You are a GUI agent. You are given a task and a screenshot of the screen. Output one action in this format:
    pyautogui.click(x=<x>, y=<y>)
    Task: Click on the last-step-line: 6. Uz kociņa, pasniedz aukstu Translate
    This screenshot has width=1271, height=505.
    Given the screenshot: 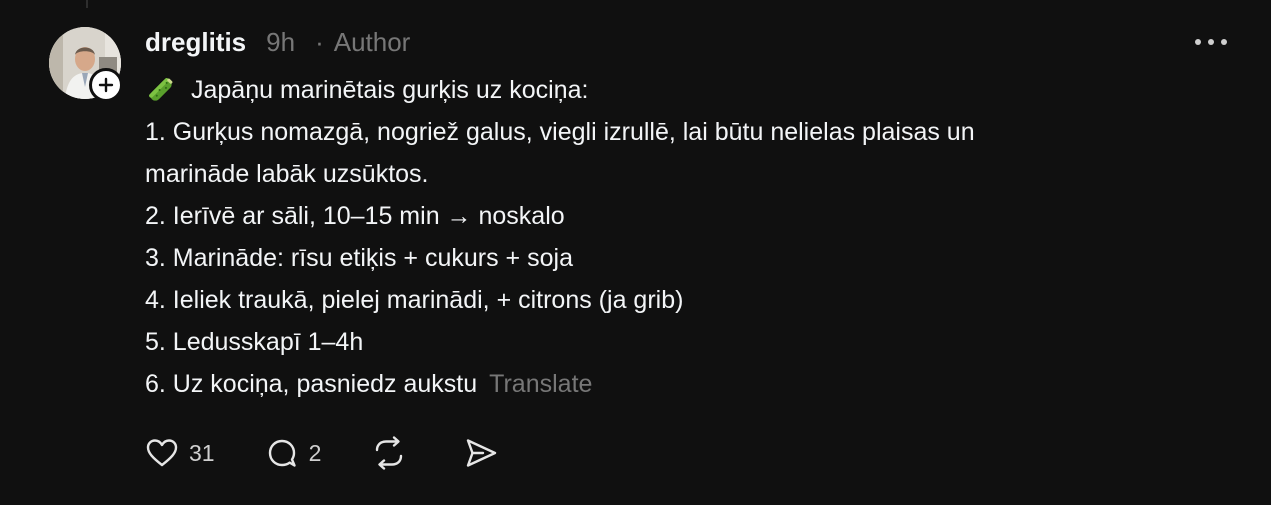 What is the action you would take?
    pyautogui.click(x=645, y=384)
    